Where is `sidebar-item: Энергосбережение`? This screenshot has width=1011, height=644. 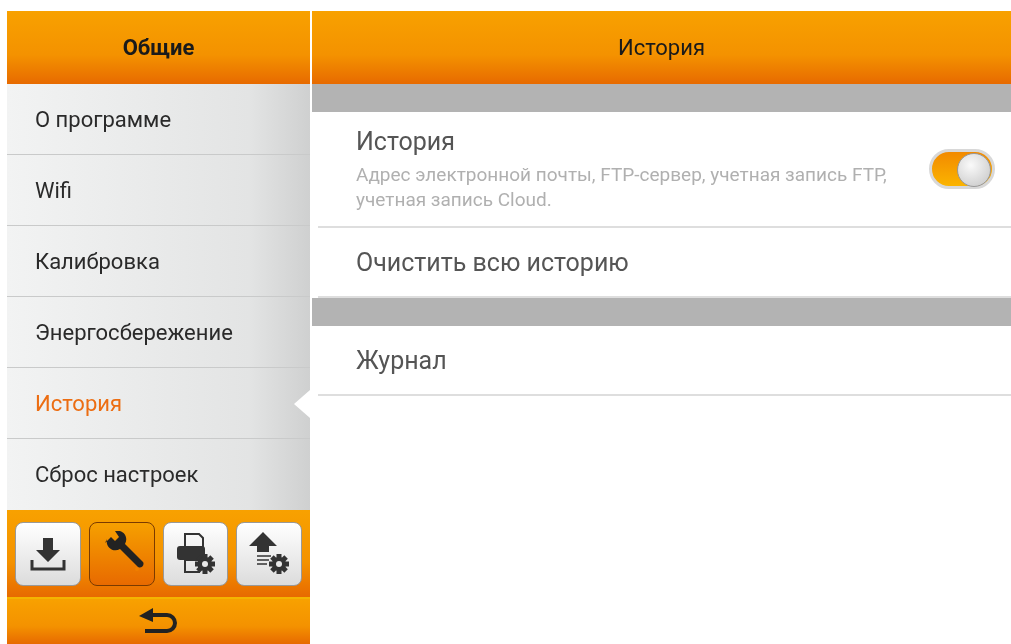
sidebar-item: Энергосбережение is located at coordinates (158, 332).